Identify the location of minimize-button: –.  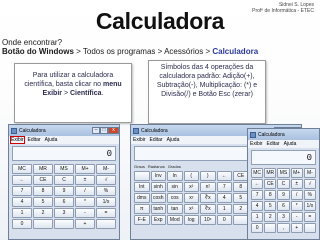
(96, 130).